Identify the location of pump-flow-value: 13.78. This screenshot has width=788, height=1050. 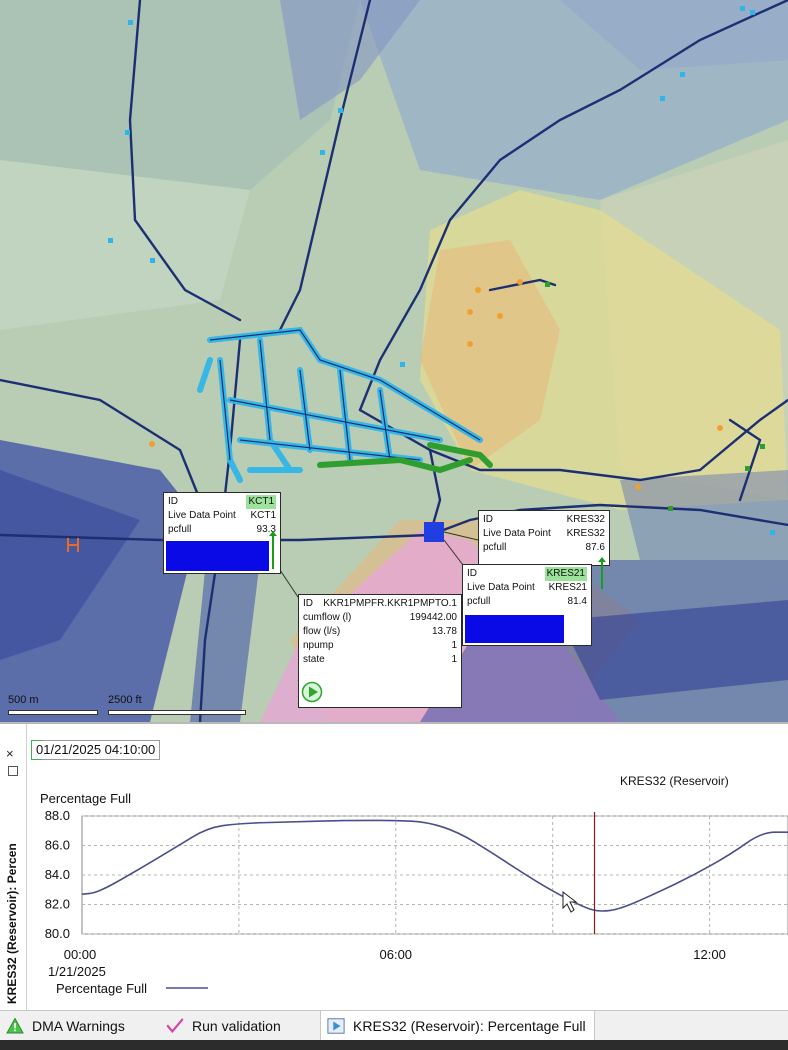
(444, 631).